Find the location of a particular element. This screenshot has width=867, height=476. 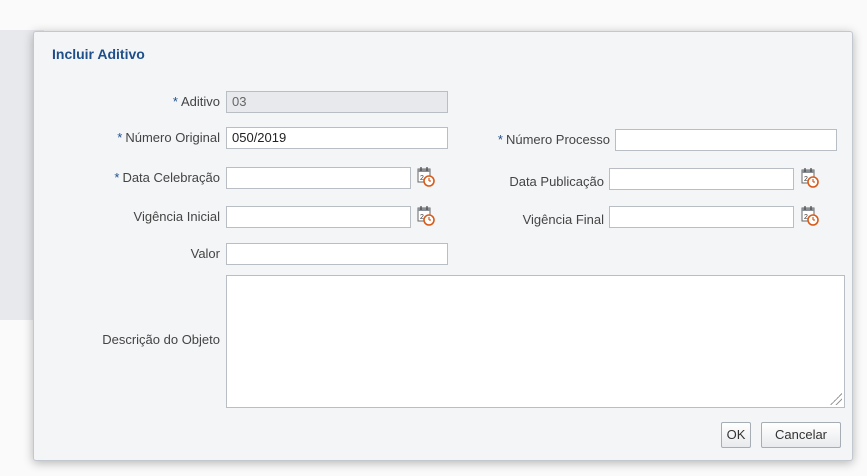

data-celebracao-label: * Data Celebração is located at coordinates (167, 177).